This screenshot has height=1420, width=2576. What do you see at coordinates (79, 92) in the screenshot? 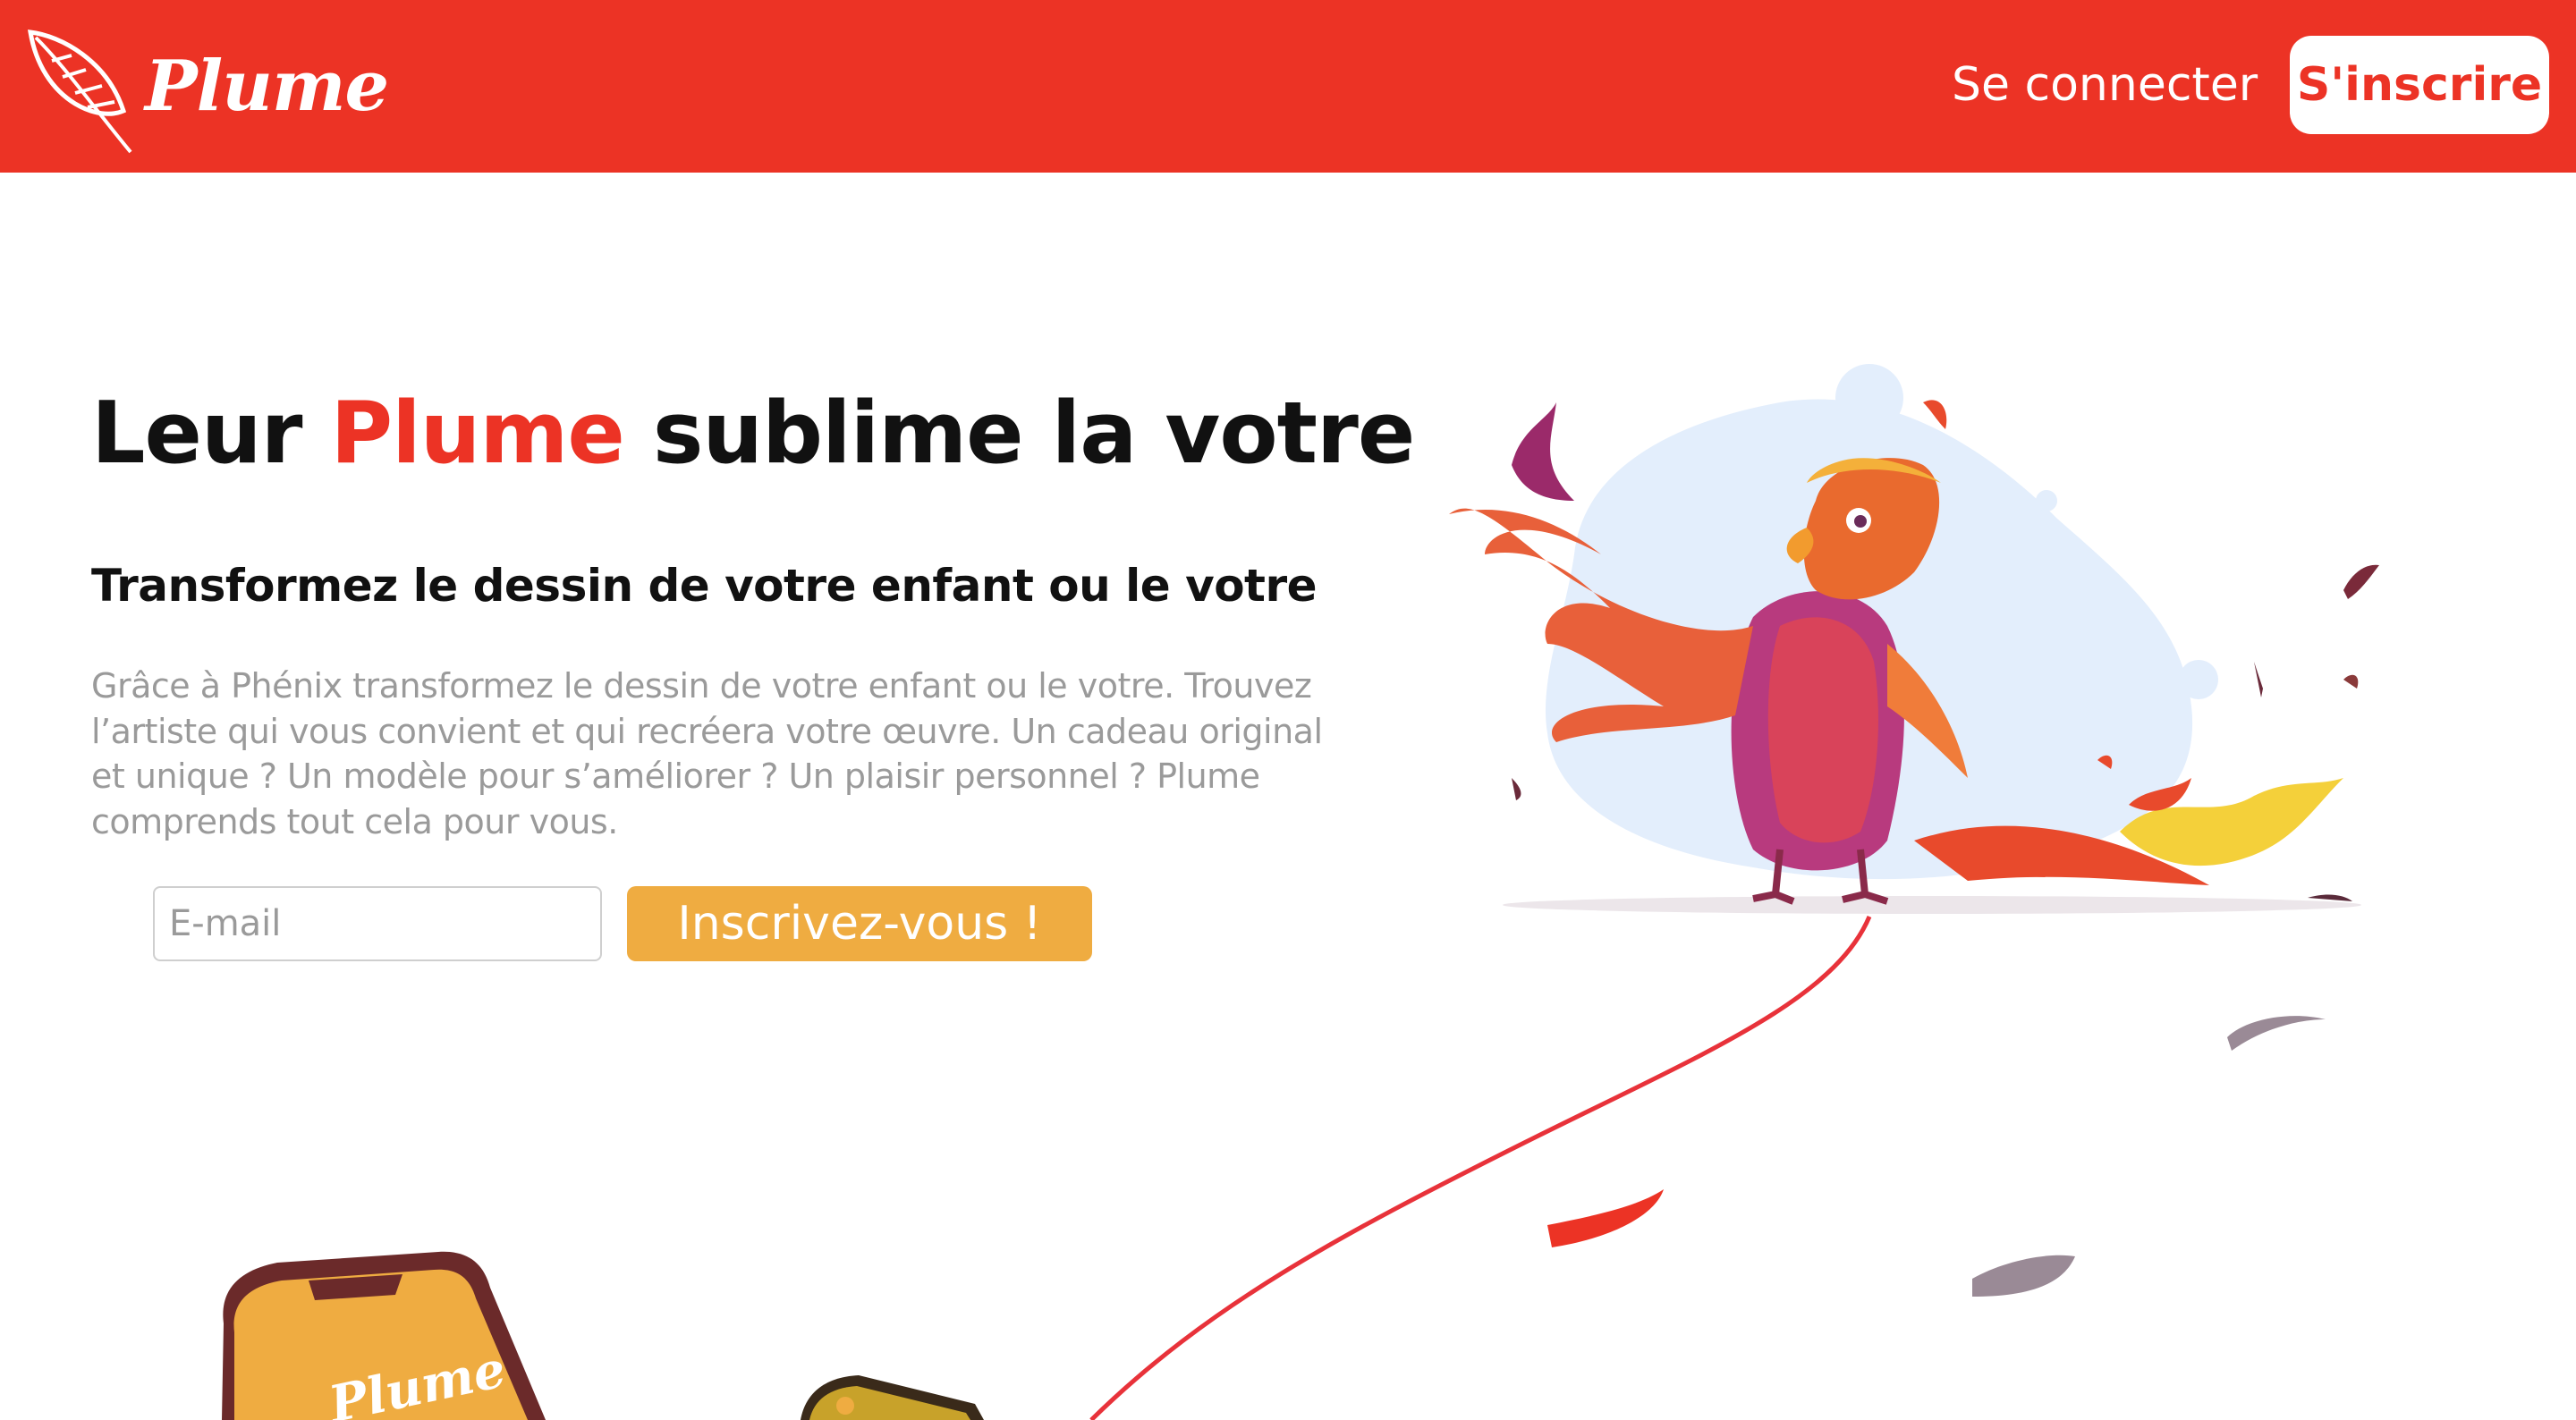
I see `feather-icon` at bounding box center [79, 92].